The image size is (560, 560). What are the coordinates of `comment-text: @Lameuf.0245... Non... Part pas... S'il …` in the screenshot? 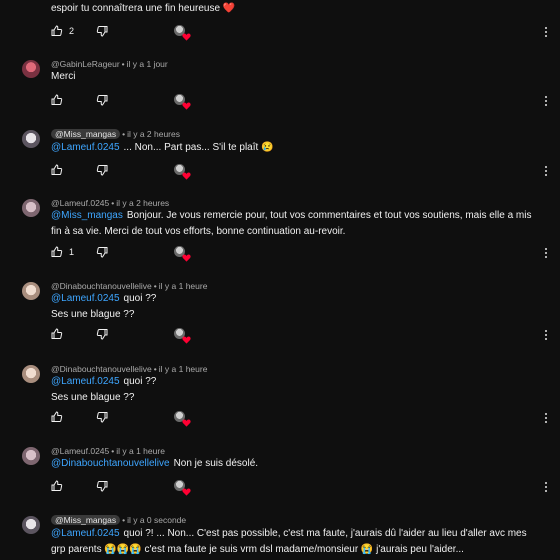 It's located at (296, 148).